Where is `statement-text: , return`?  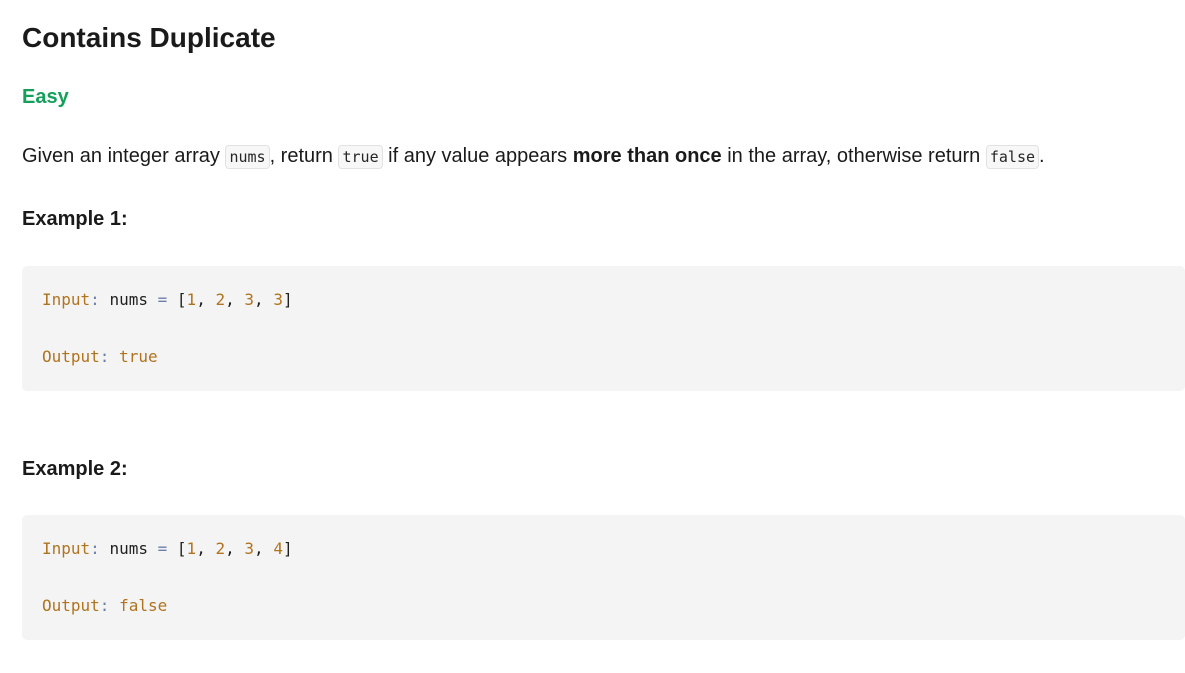 statement-text: , return is located at coordinates (304, 156).